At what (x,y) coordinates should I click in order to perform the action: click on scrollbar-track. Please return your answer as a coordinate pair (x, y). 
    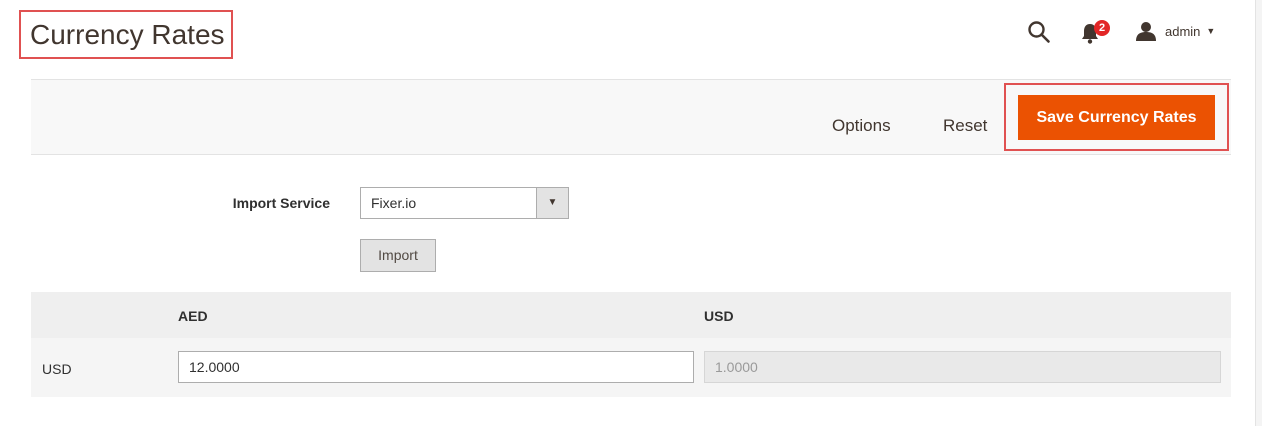
    Looking at the image, I should click on (1258, 213).